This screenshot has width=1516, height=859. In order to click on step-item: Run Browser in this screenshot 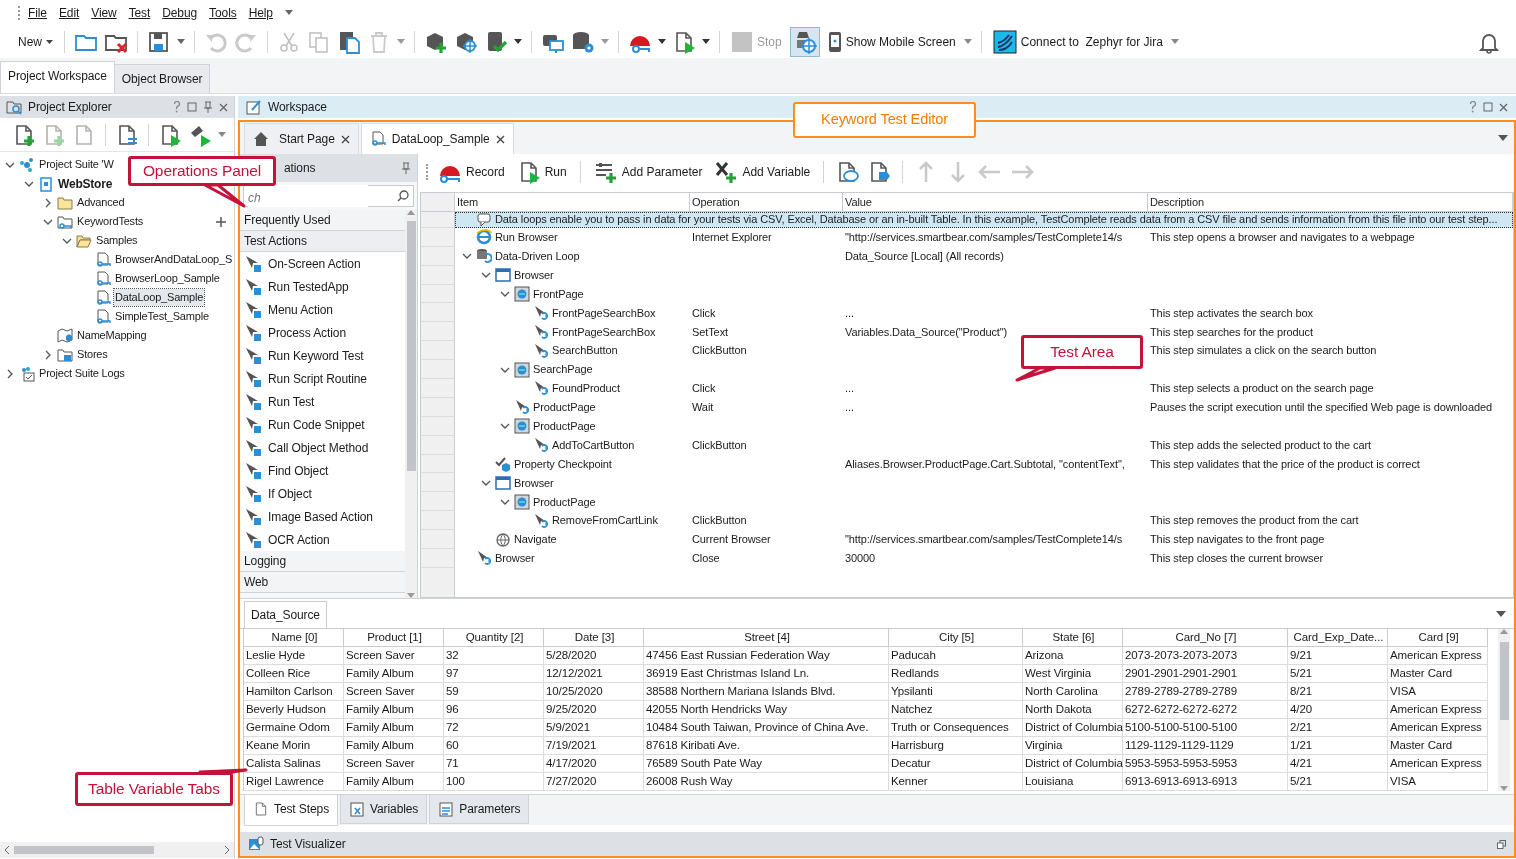, I will do `click(526, 237)`.